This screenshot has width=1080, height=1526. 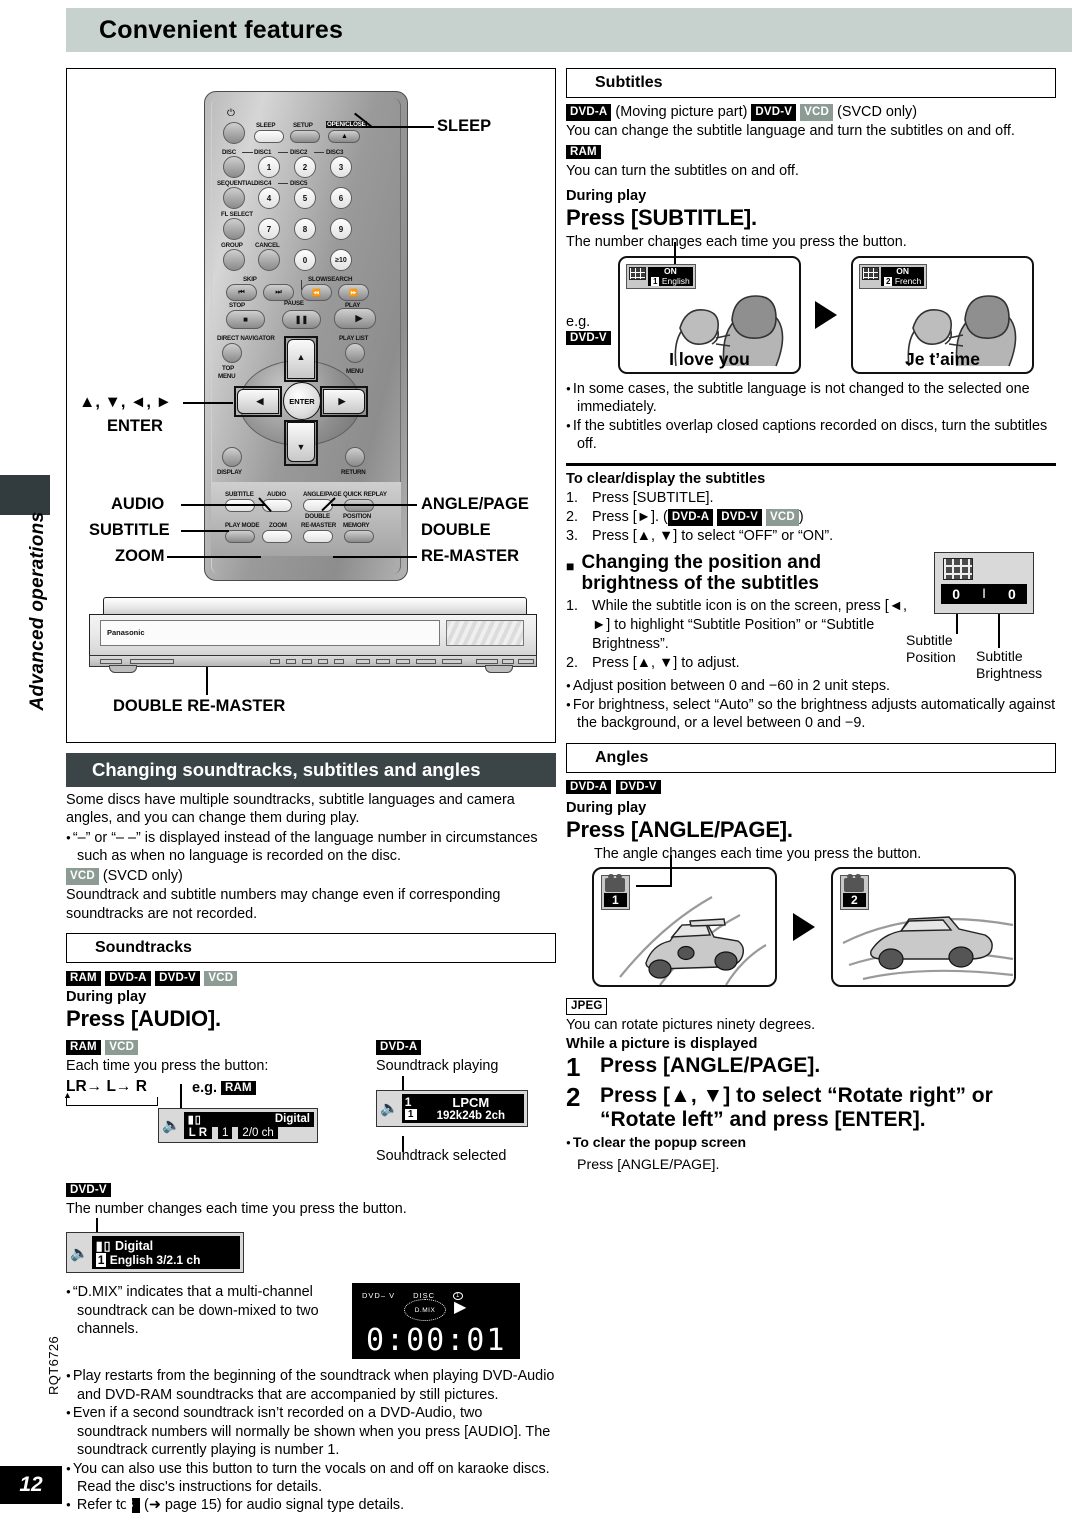 What do you see at coordinates (709, 314) in the screenshot?
I see `tv-screen-before: ON 1 English I love you` at bounding box center [709, 314].